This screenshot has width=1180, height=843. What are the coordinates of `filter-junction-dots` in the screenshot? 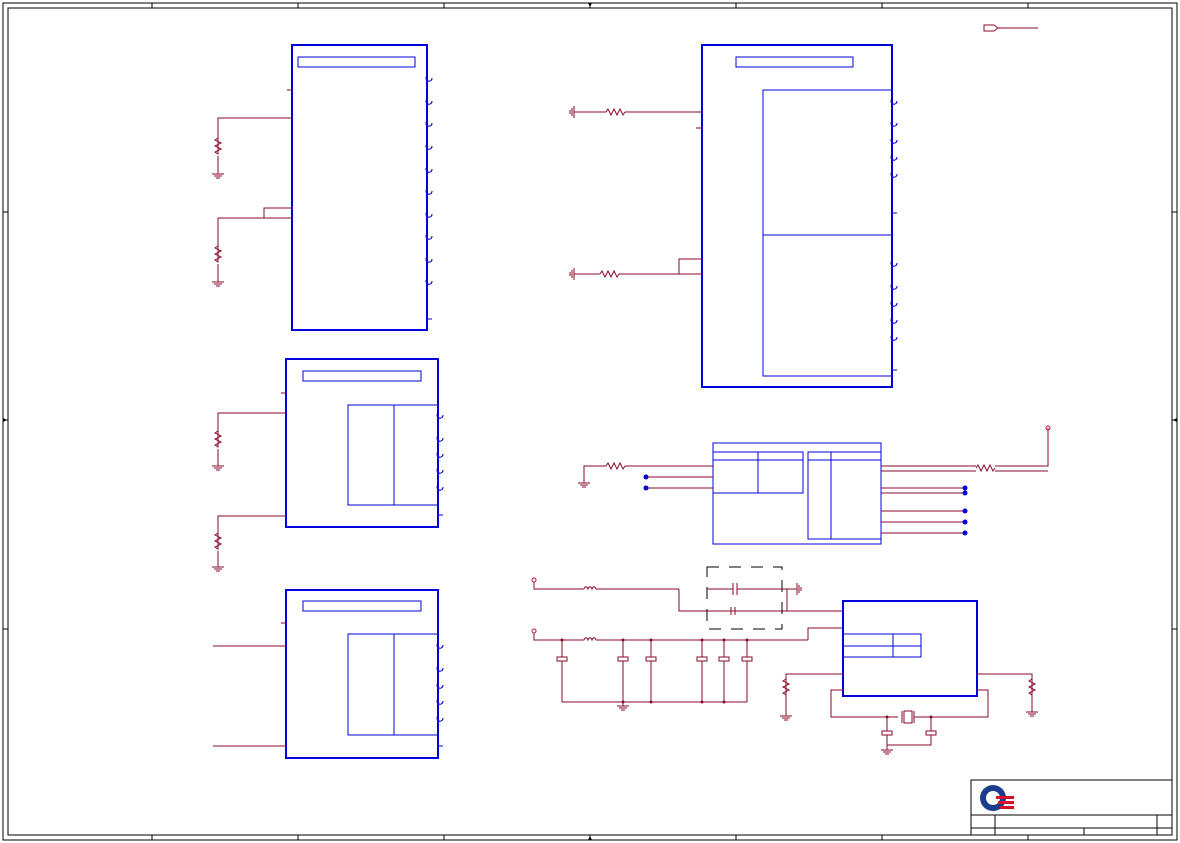 It's located at (654, 671).